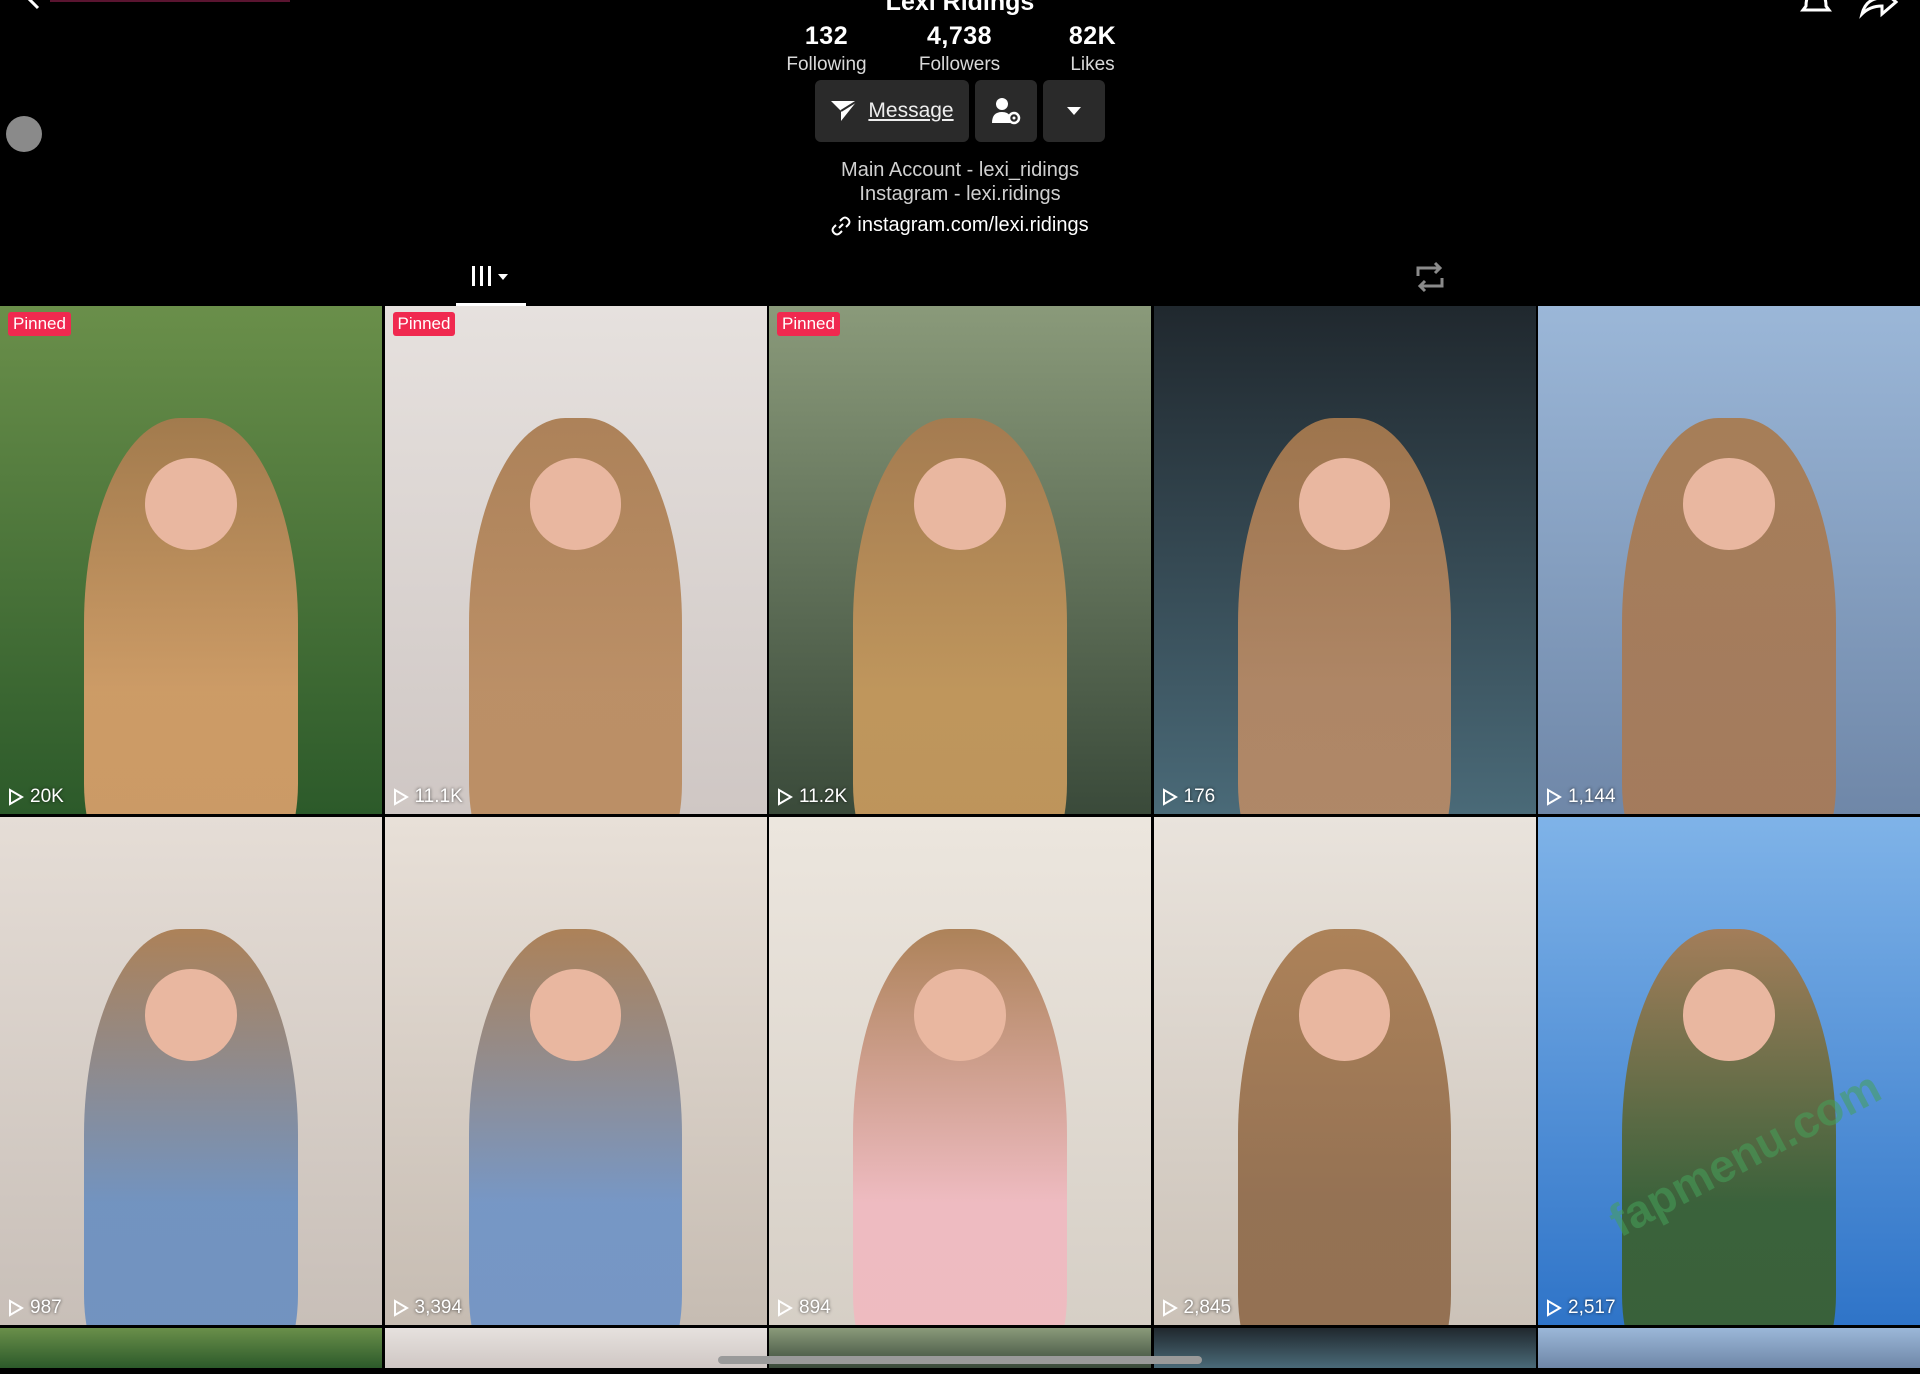 This screenshot has width=1920, height=1374. Describe the element at coordinates (1878, 10) in the screenshot. I see `share-icon` at that location.